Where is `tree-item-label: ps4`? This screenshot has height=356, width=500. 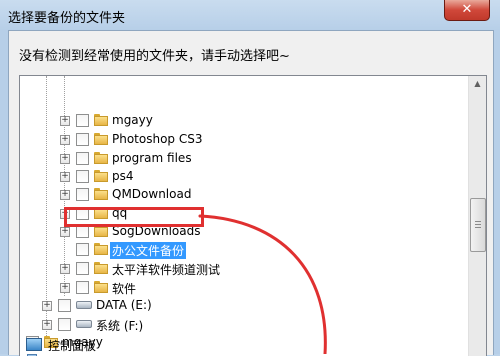 tree-item-label: ps4 is located at coordinates (123, 176).